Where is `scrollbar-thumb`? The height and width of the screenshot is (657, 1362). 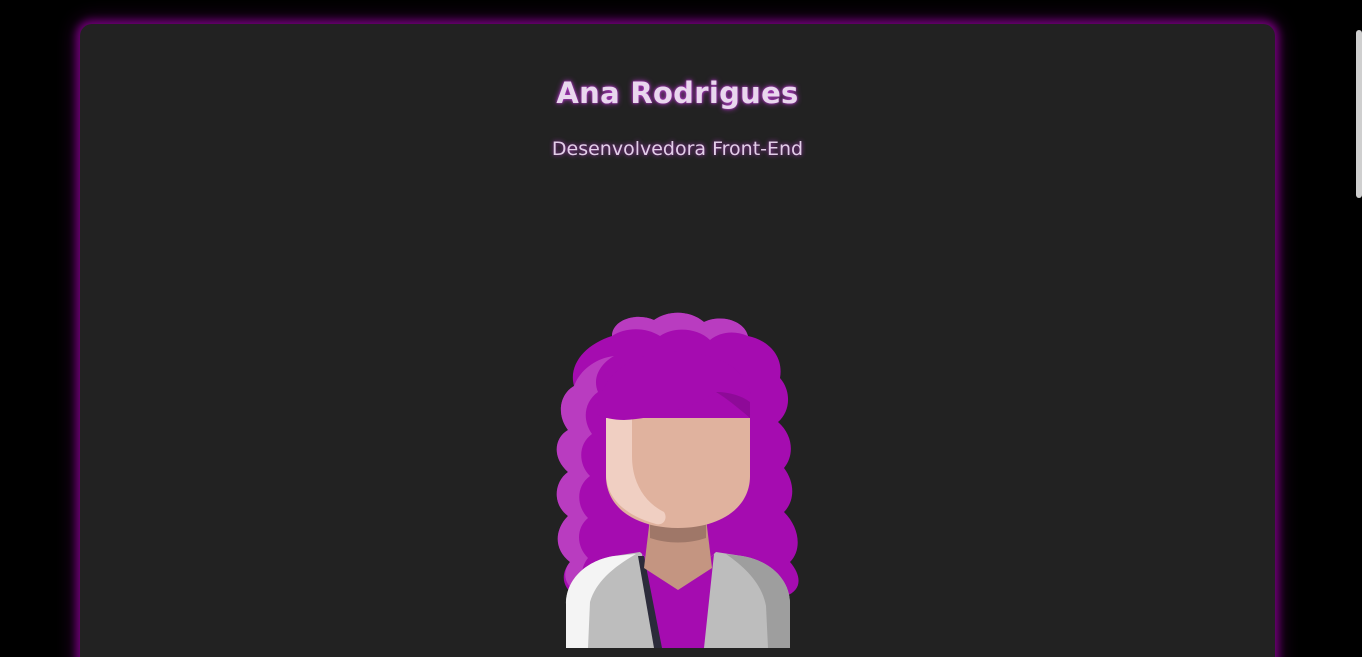
scrollbar-thumb is located at coordinates (1359, 114).